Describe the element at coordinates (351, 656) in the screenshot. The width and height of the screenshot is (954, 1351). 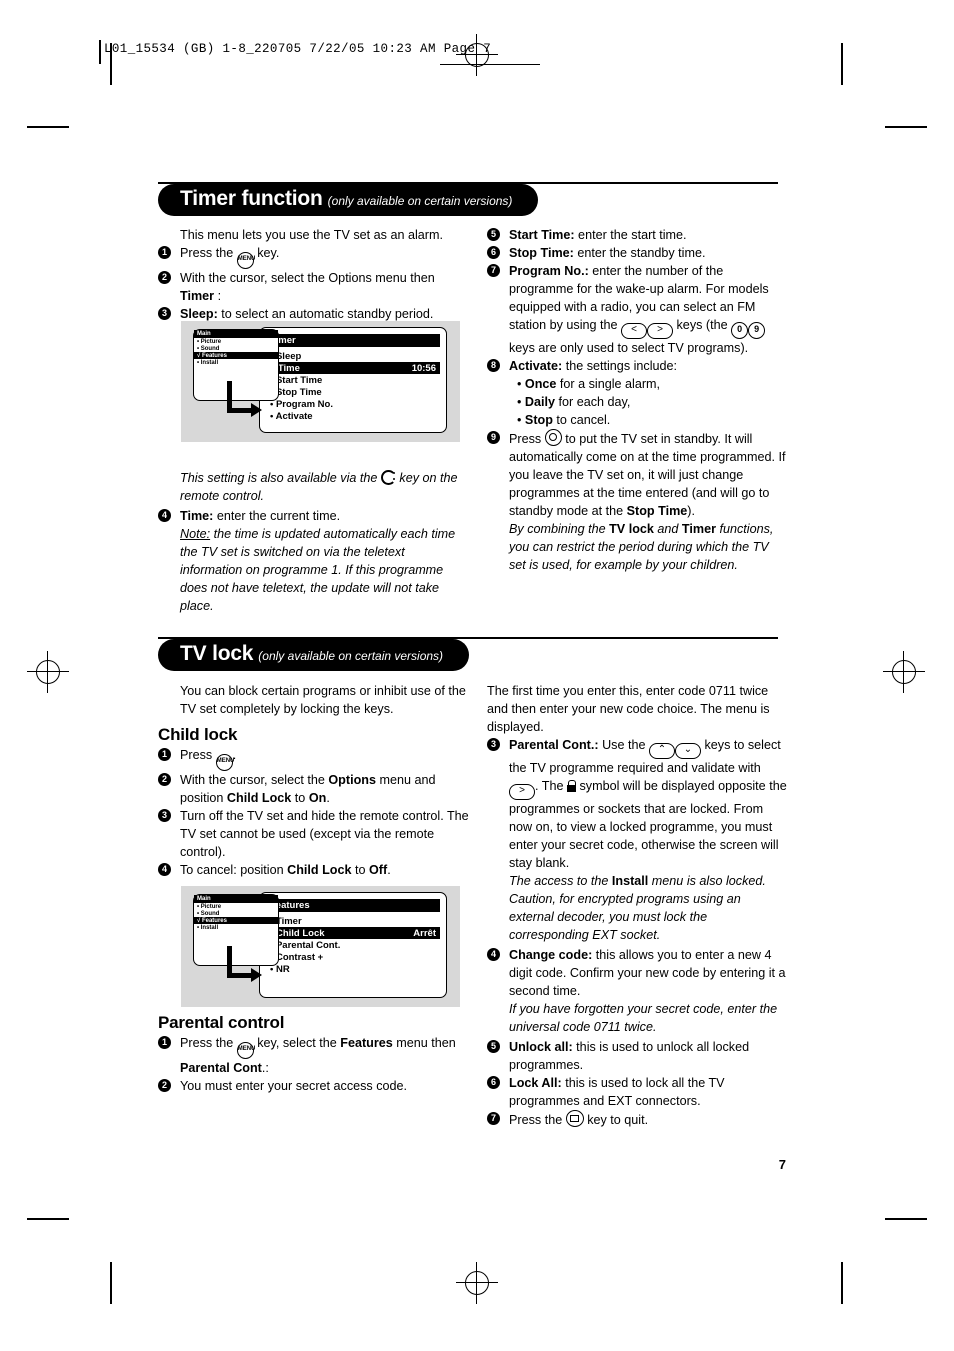
I see `tvlock-section-subtitle: (only available on certain versions)` at that location.